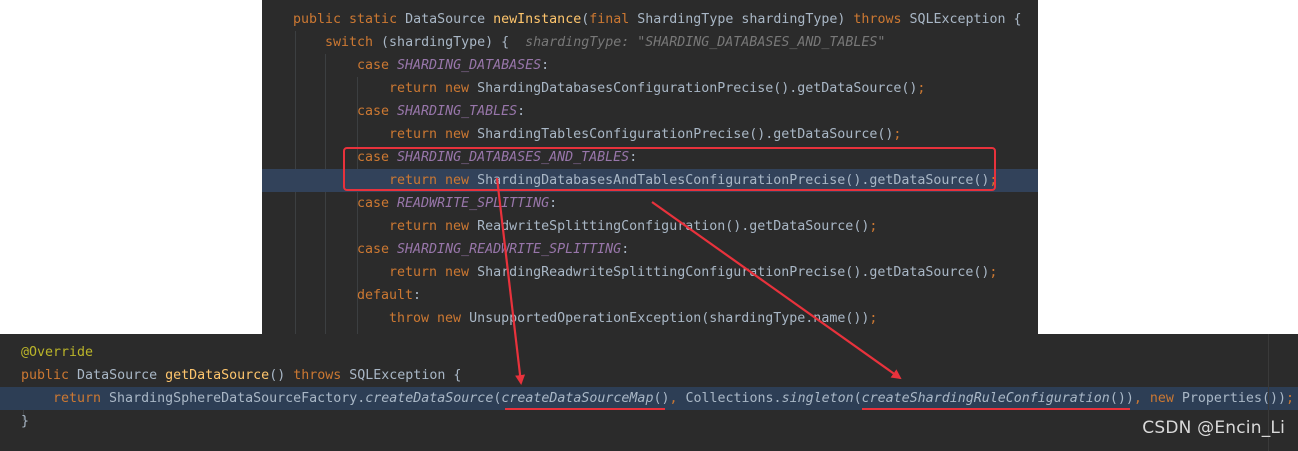  What do you see at coordinates (510, 281) in the screenshot?
I see `arrow-to-createDataSourceMap` at bounding box center [510, 281].